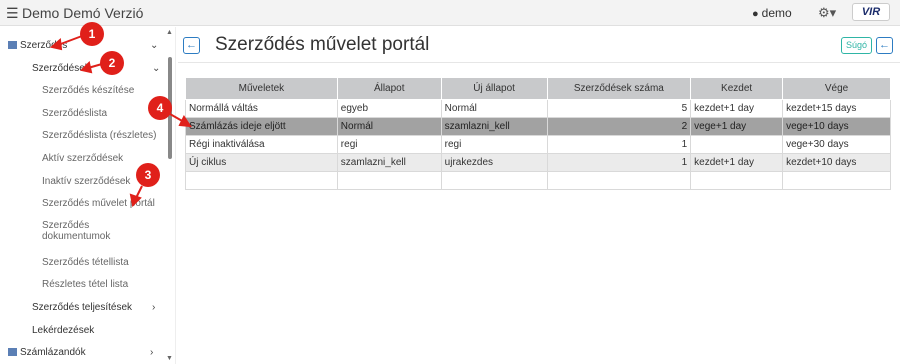 Image resolution: width=900 pixels, height=364 pixels. What do you see at coordinates (160, 108) in the screenshot?
I see `callout-badge-4: 4` at bounding box center [160, 108].